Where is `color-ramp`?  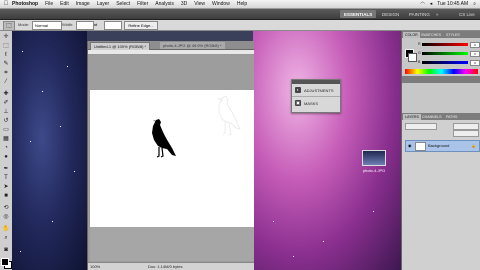
color-ramp is located at coordinates (441, 71).